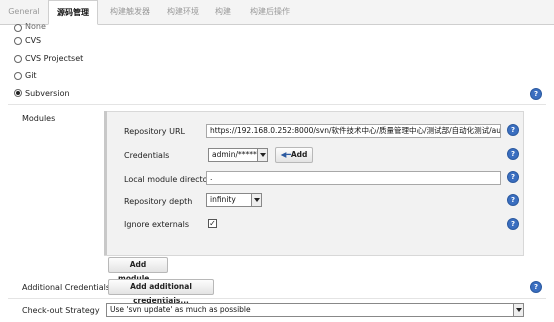 The width and height of the screenshot is (554, 322). What do you see at coordinates (73, 12) in the screenshot?
I see `tab-source-management: 源码管理` at bounding box center [73, 12].